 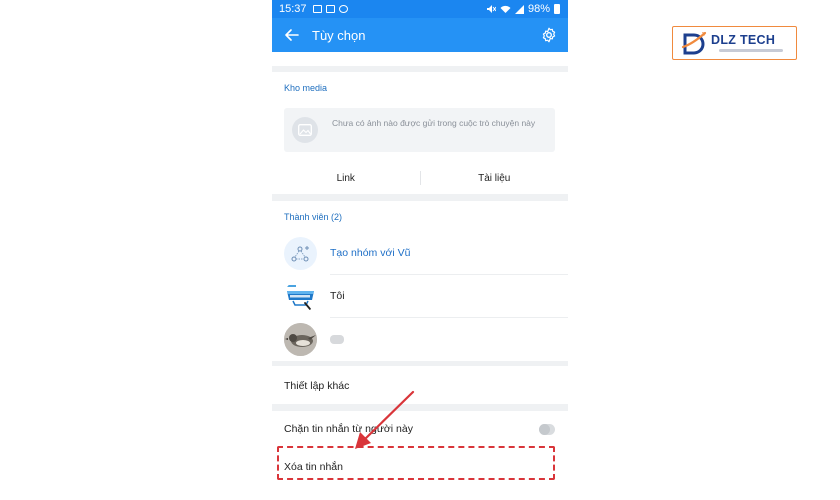 What do you see at coordinates (337, 296) in the screenshot?
I see `member-name: Tôi` at bounding box center [337, 296].